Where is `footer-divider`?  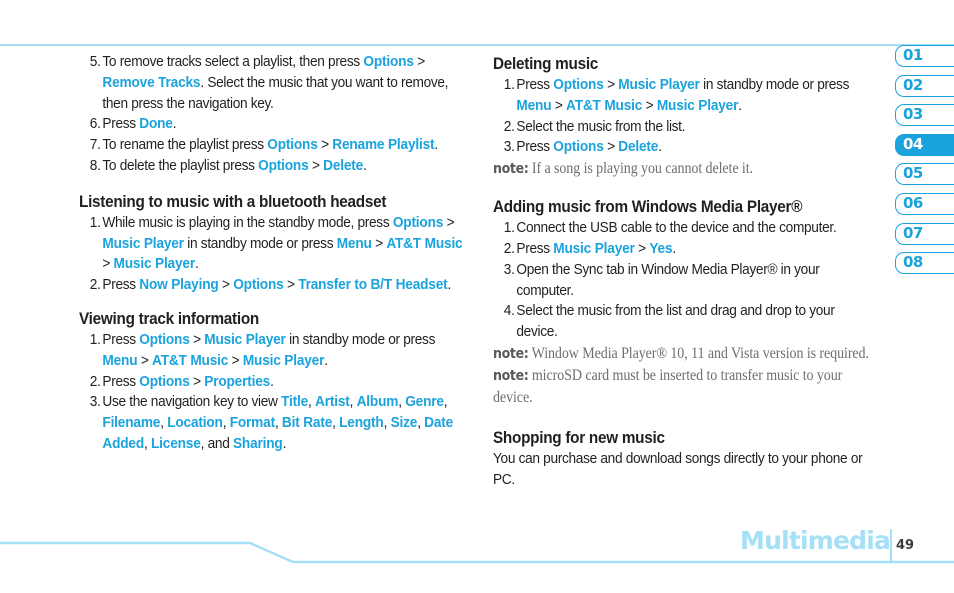 footer-divider is located at coordinates (891, 545).